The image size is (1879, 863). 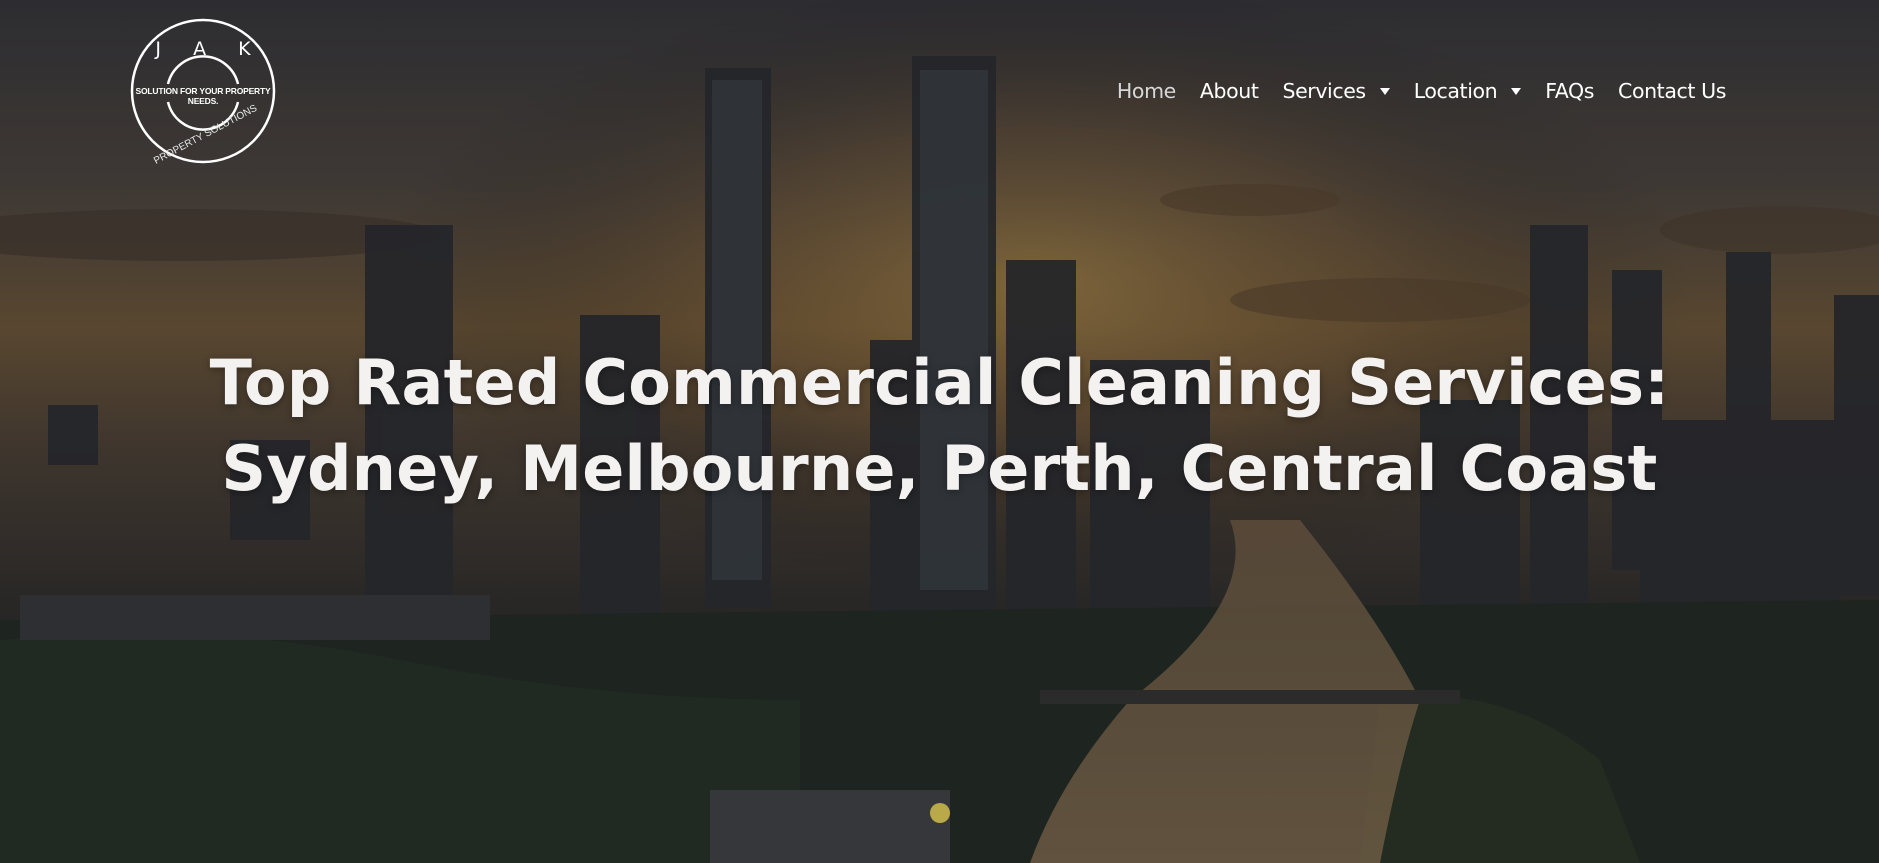 I want to click on logo-subtitle: PROPERTY SOLUTIONS, so click(x=206, y=134).